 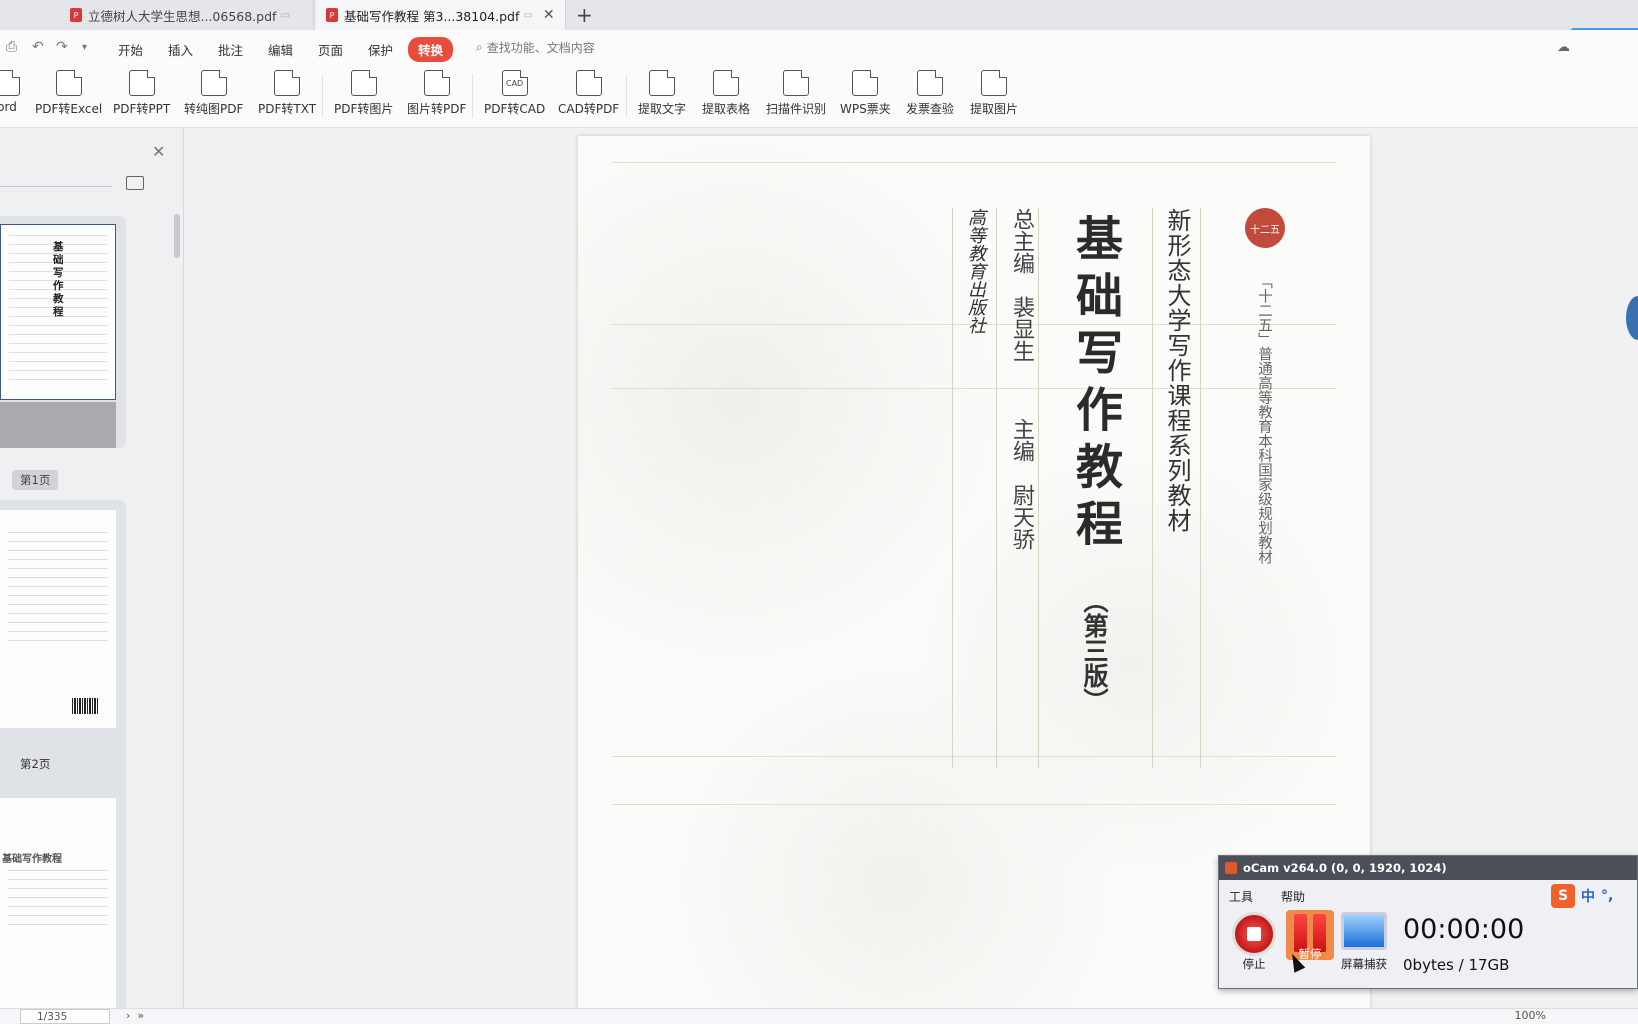 I want to click on menu-page: 页面, so click(x=330, y=49).